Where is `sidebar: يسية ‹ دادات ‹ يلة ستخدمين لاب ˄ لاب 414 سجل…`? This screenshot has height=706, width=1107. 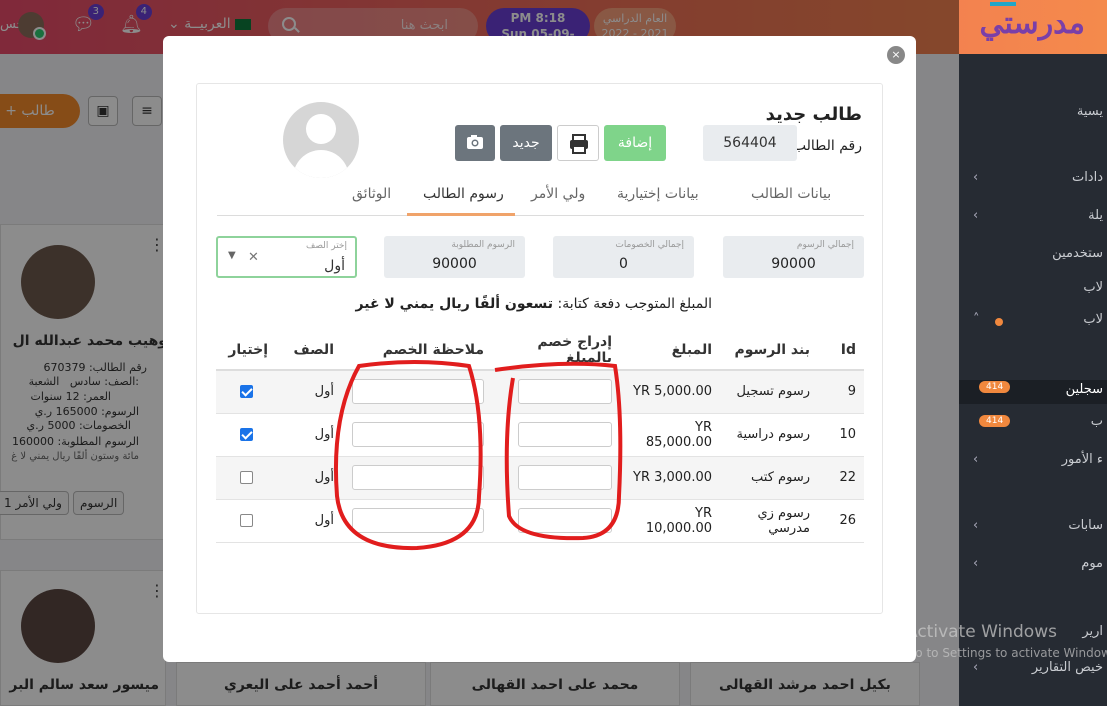 sidebar: يسية ‹ دادات ‹ يلة ستخدمين لاب ˄ لاب 414 سجل… is located at coordinates (1033, 380).